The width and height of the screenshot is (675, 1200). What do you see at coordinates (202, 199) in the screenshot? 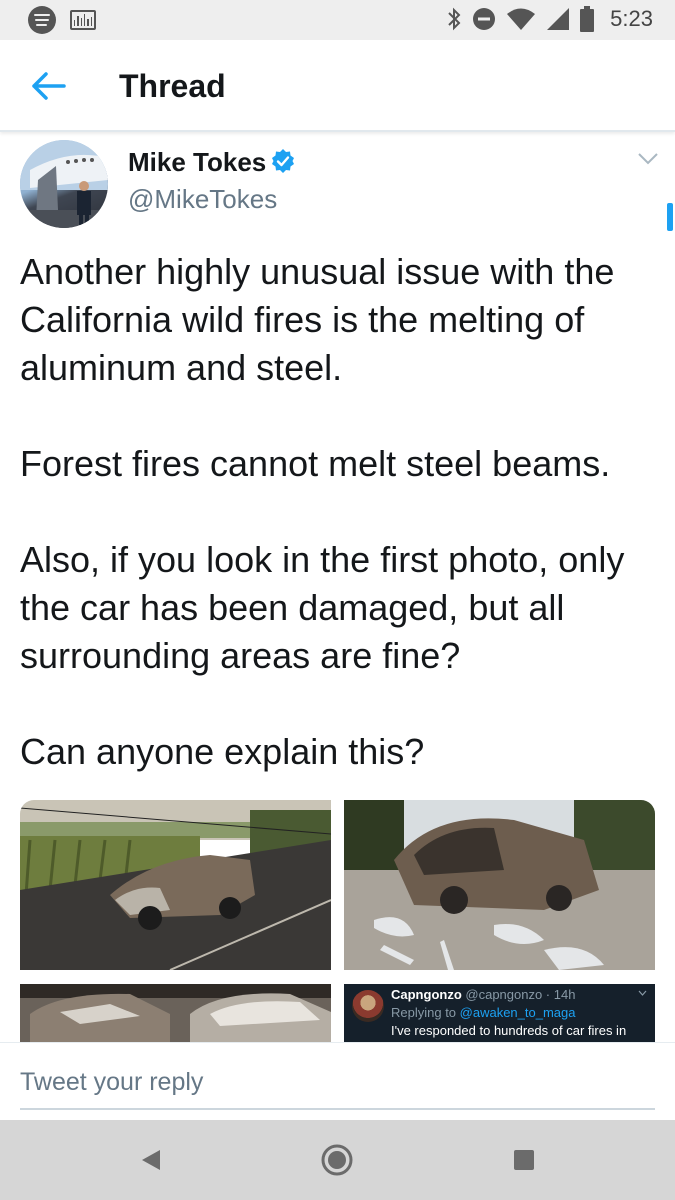
I see `author-handle: @MikeTokes` at bounding box center [202, 199].